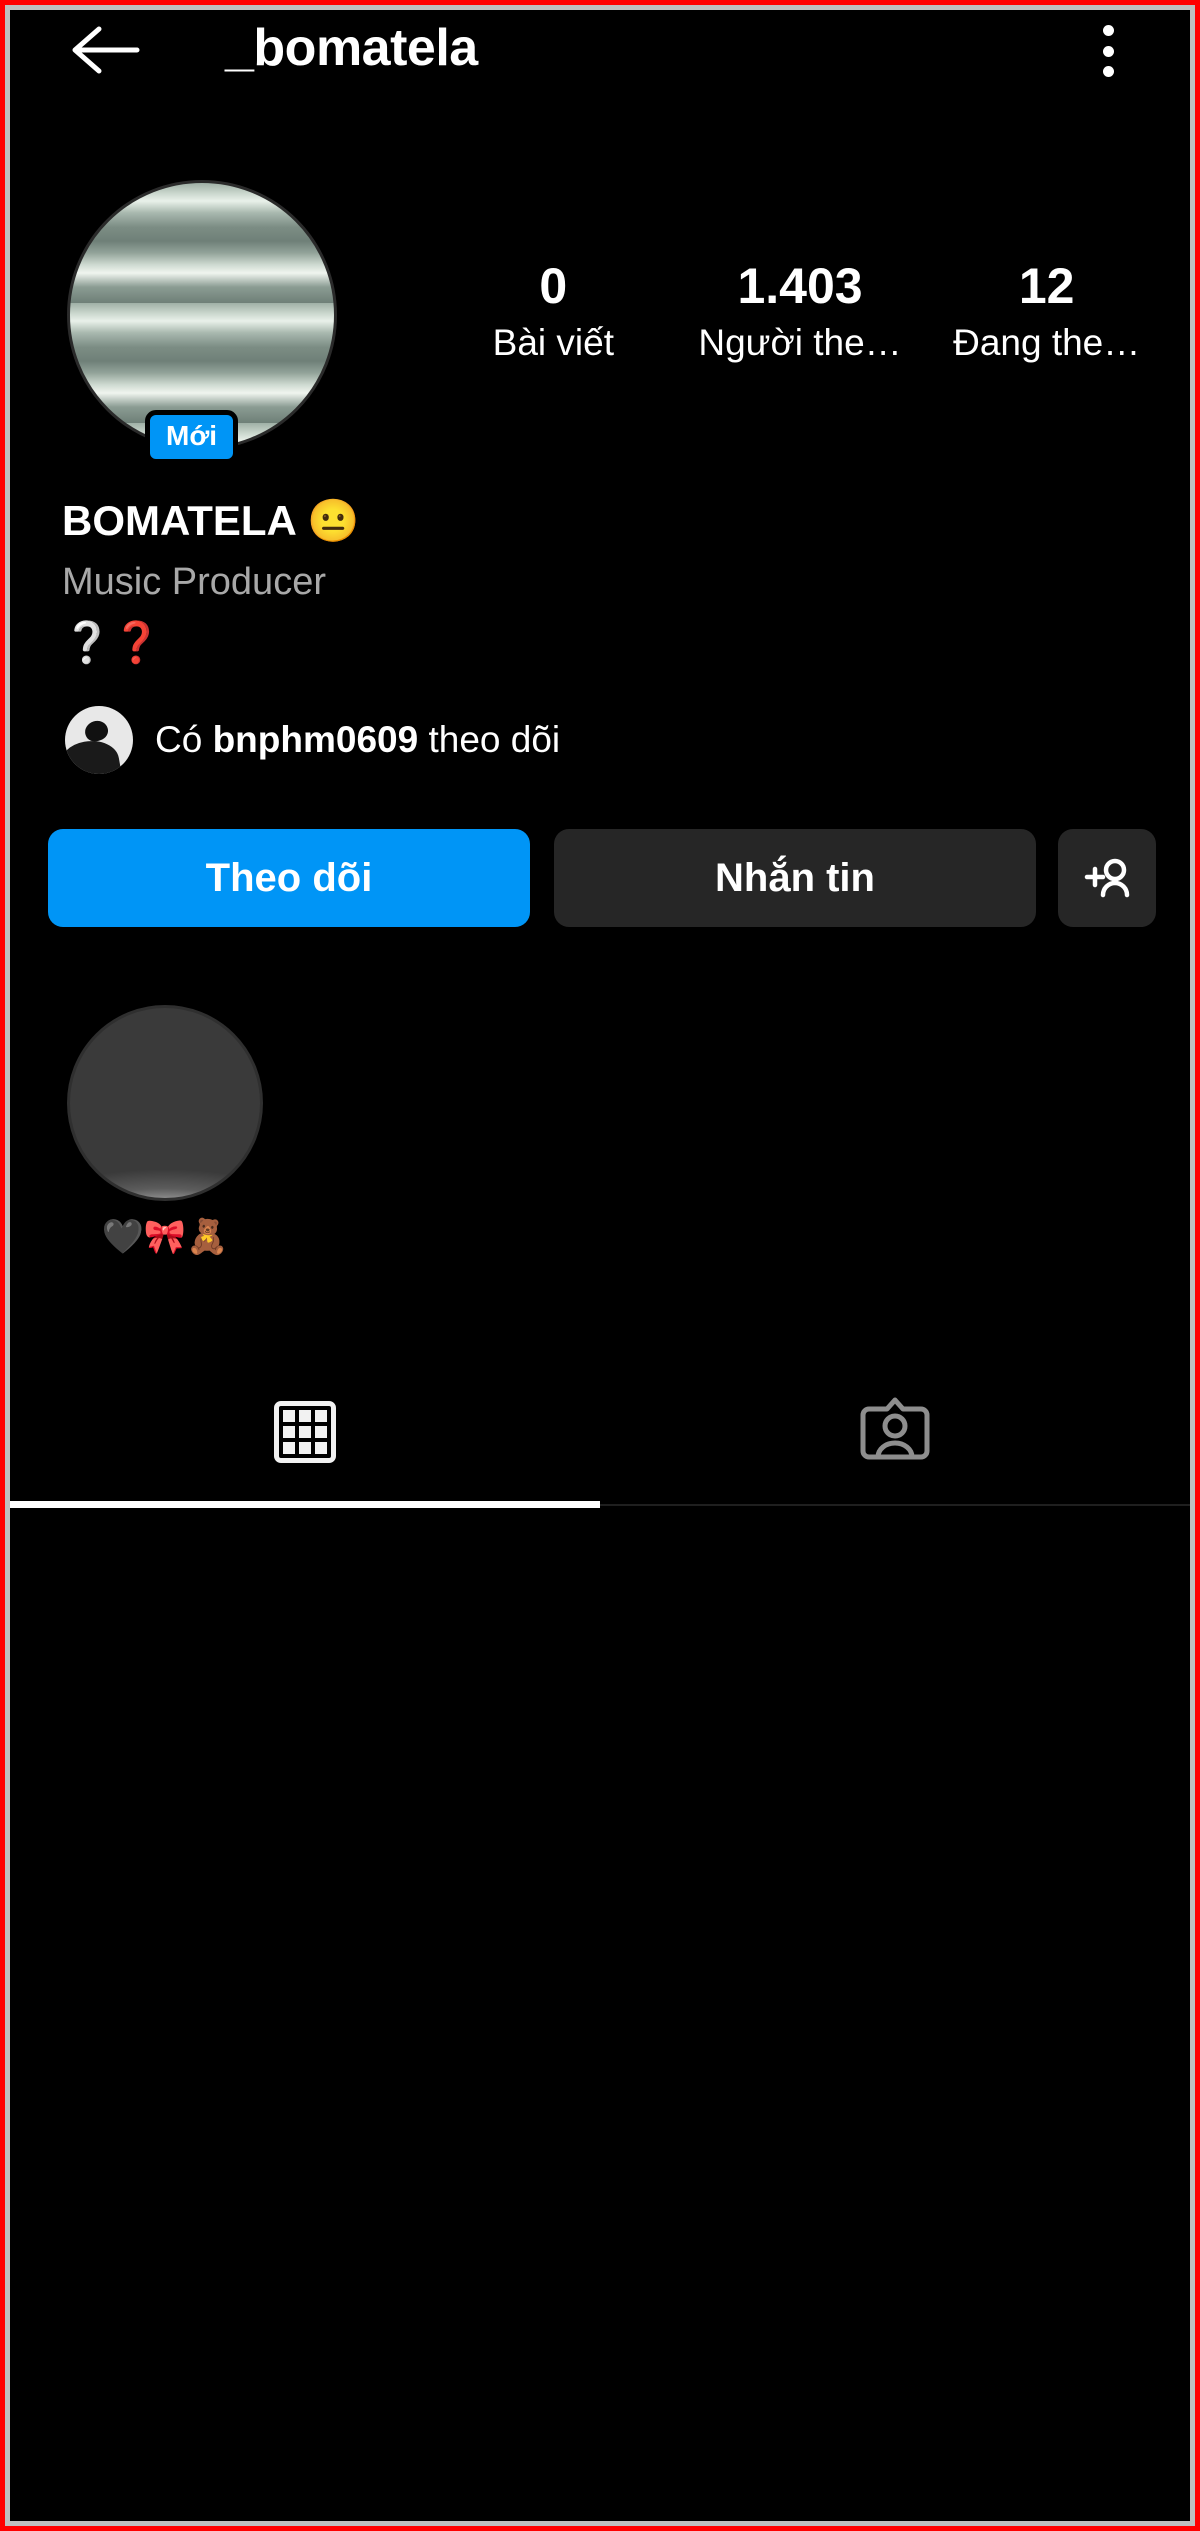 The height and width of the screenshot is (2531, 1200). What do you see at coordinates (462, 583) in the screenshot?
I see `profile-bio-block: BOMATELA 😐 Music Producer ❔❓` at bounding box center [462, 583].